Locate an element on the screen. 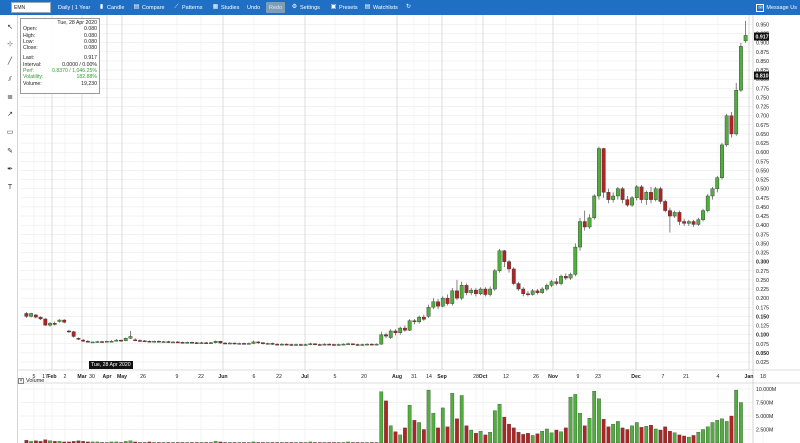 This screenshot has height=443, width=800. channel-tool-icon: ⫽ is located at coordinates (10, 80).